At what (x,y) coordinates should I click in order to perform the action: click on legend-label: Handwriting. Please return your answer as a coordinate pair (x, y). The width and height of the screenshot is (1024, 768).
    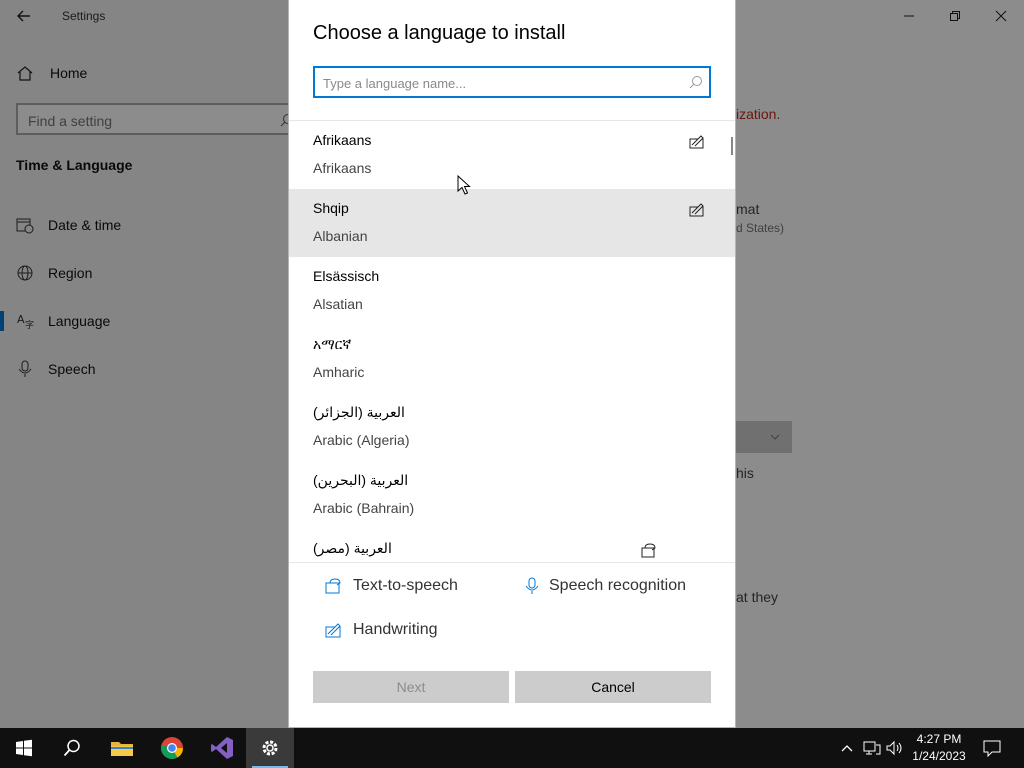
    Looking at the image, I should click on (395, 629).